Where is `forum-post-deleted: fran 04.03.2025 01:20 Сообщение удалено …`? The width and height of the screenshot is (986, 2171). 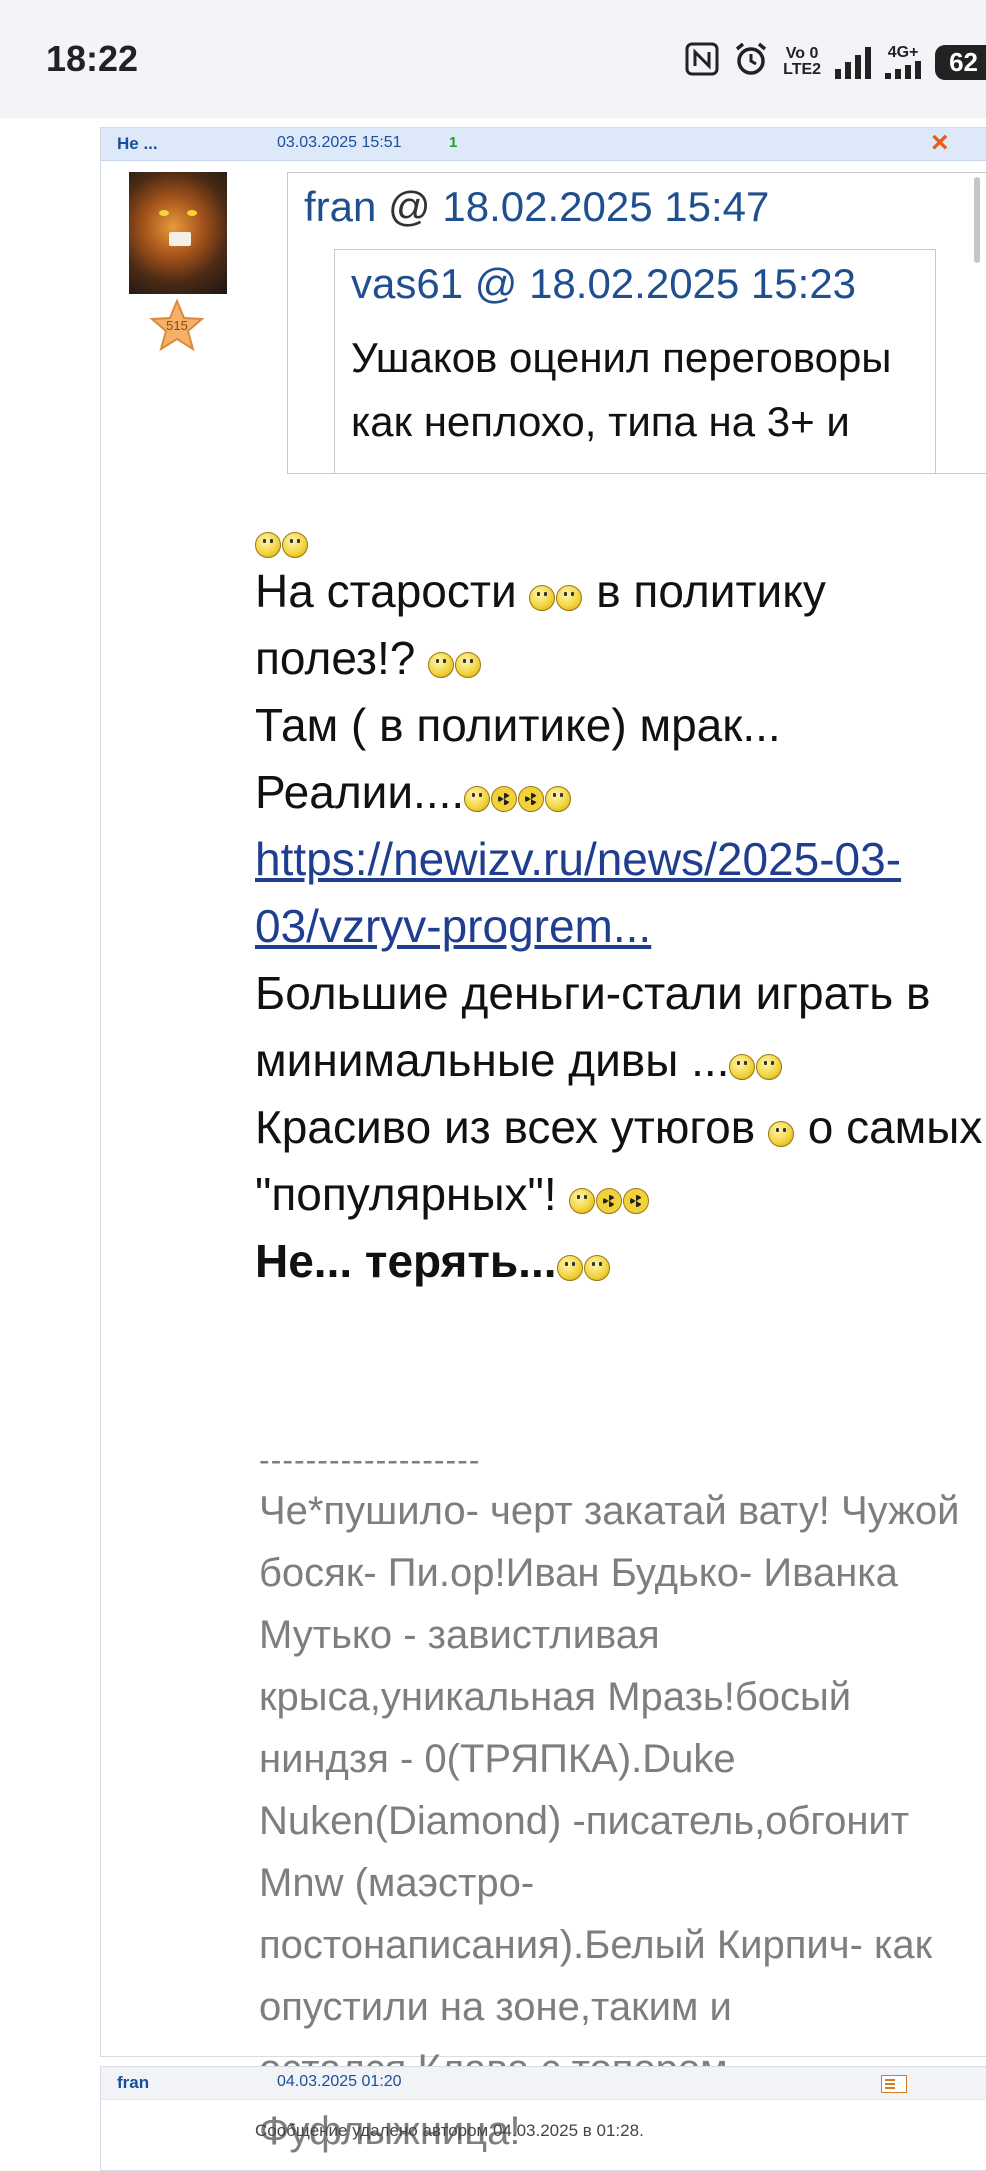 forum-post-deleted: fran 04.03.2025 01:20 Сообщение удалено … is located at coordinates (543, 2118).